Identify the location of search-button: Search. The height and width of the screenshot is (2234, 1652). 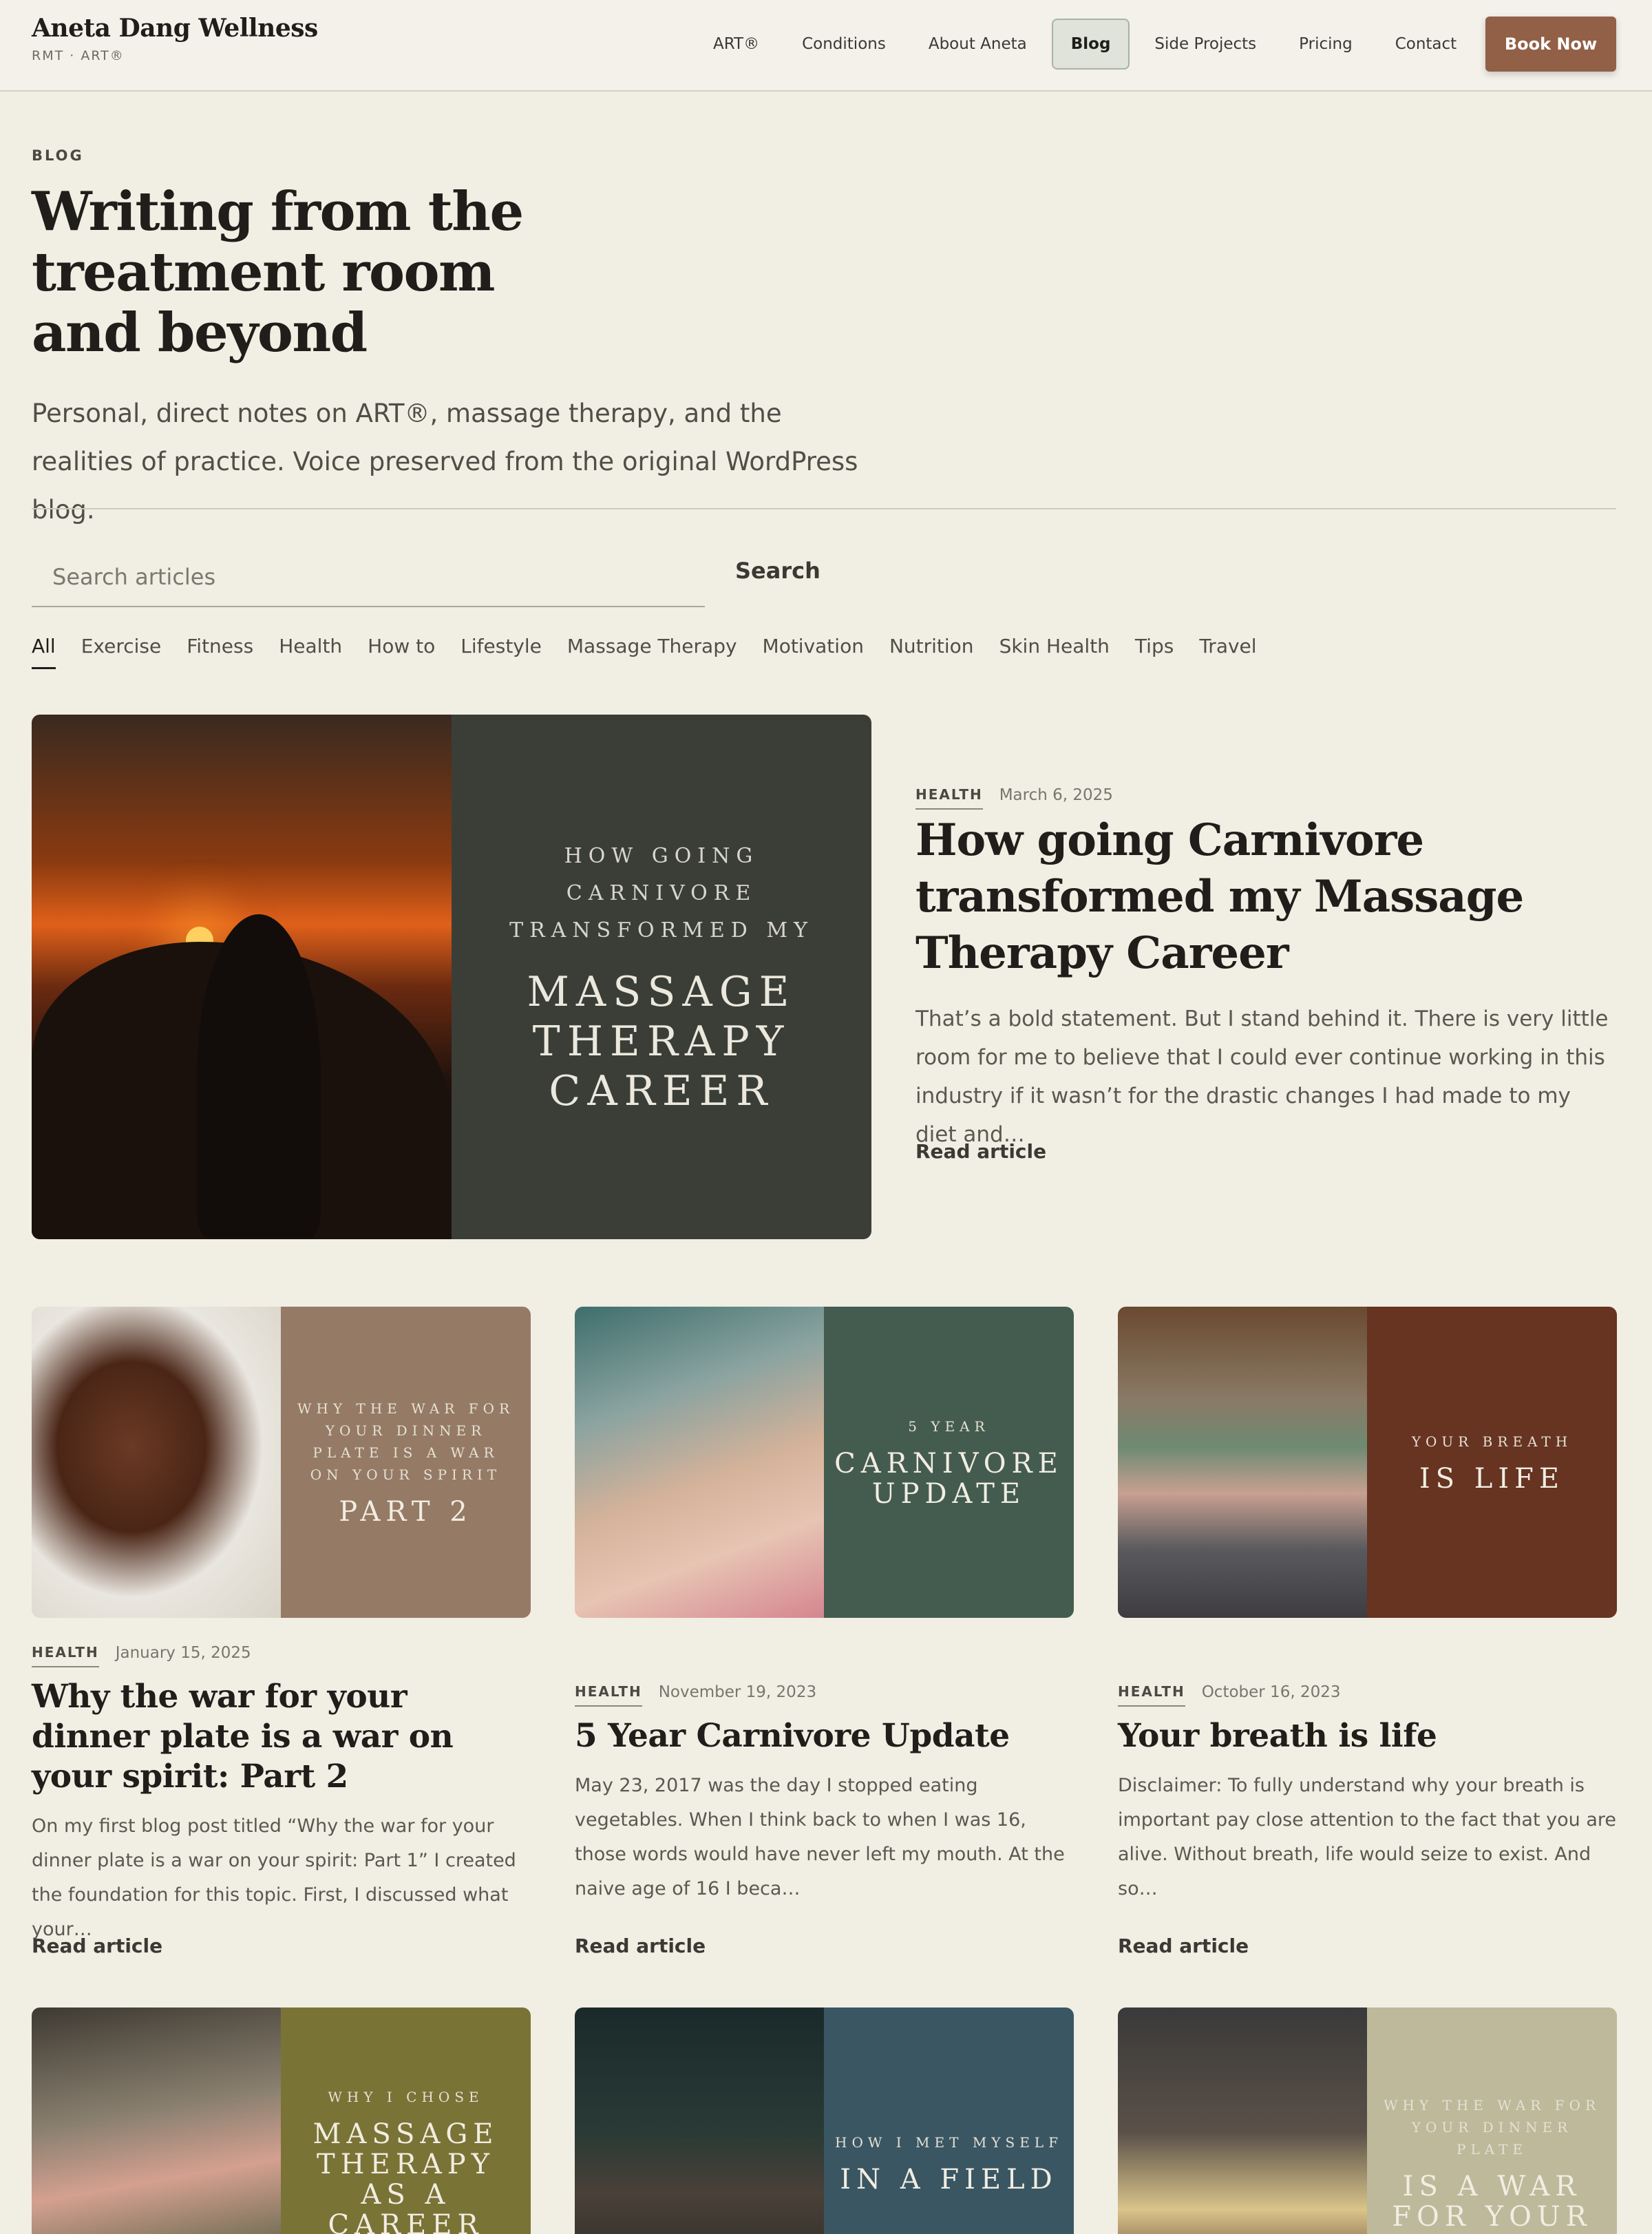
(778, 571).